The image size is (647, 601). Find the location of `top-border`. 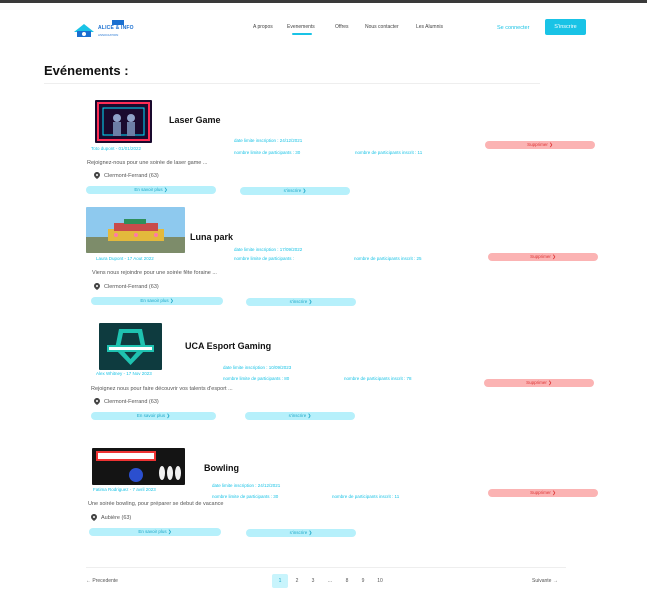

top-border is located at coordinates (323, 1).